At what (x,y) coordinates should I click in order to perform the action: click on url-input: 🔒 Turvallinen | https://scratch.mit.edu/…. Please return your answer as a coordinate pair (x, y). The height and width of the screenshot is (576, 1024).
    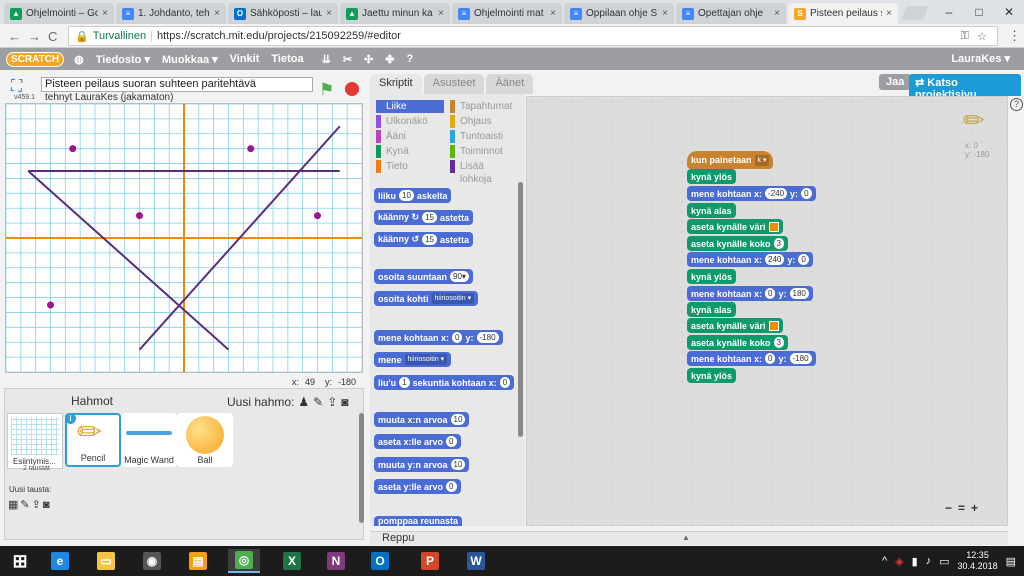
    Looking at the image, I should click on (533, 36).